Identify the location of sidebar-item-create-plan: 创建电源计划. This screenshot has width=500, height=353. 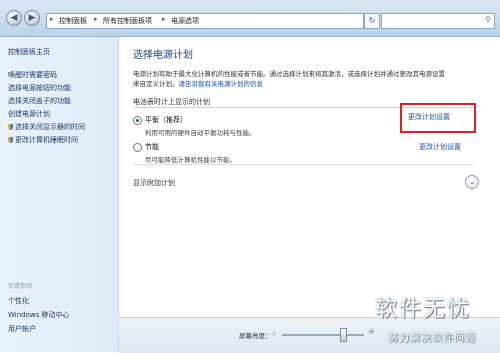
(29, 114).